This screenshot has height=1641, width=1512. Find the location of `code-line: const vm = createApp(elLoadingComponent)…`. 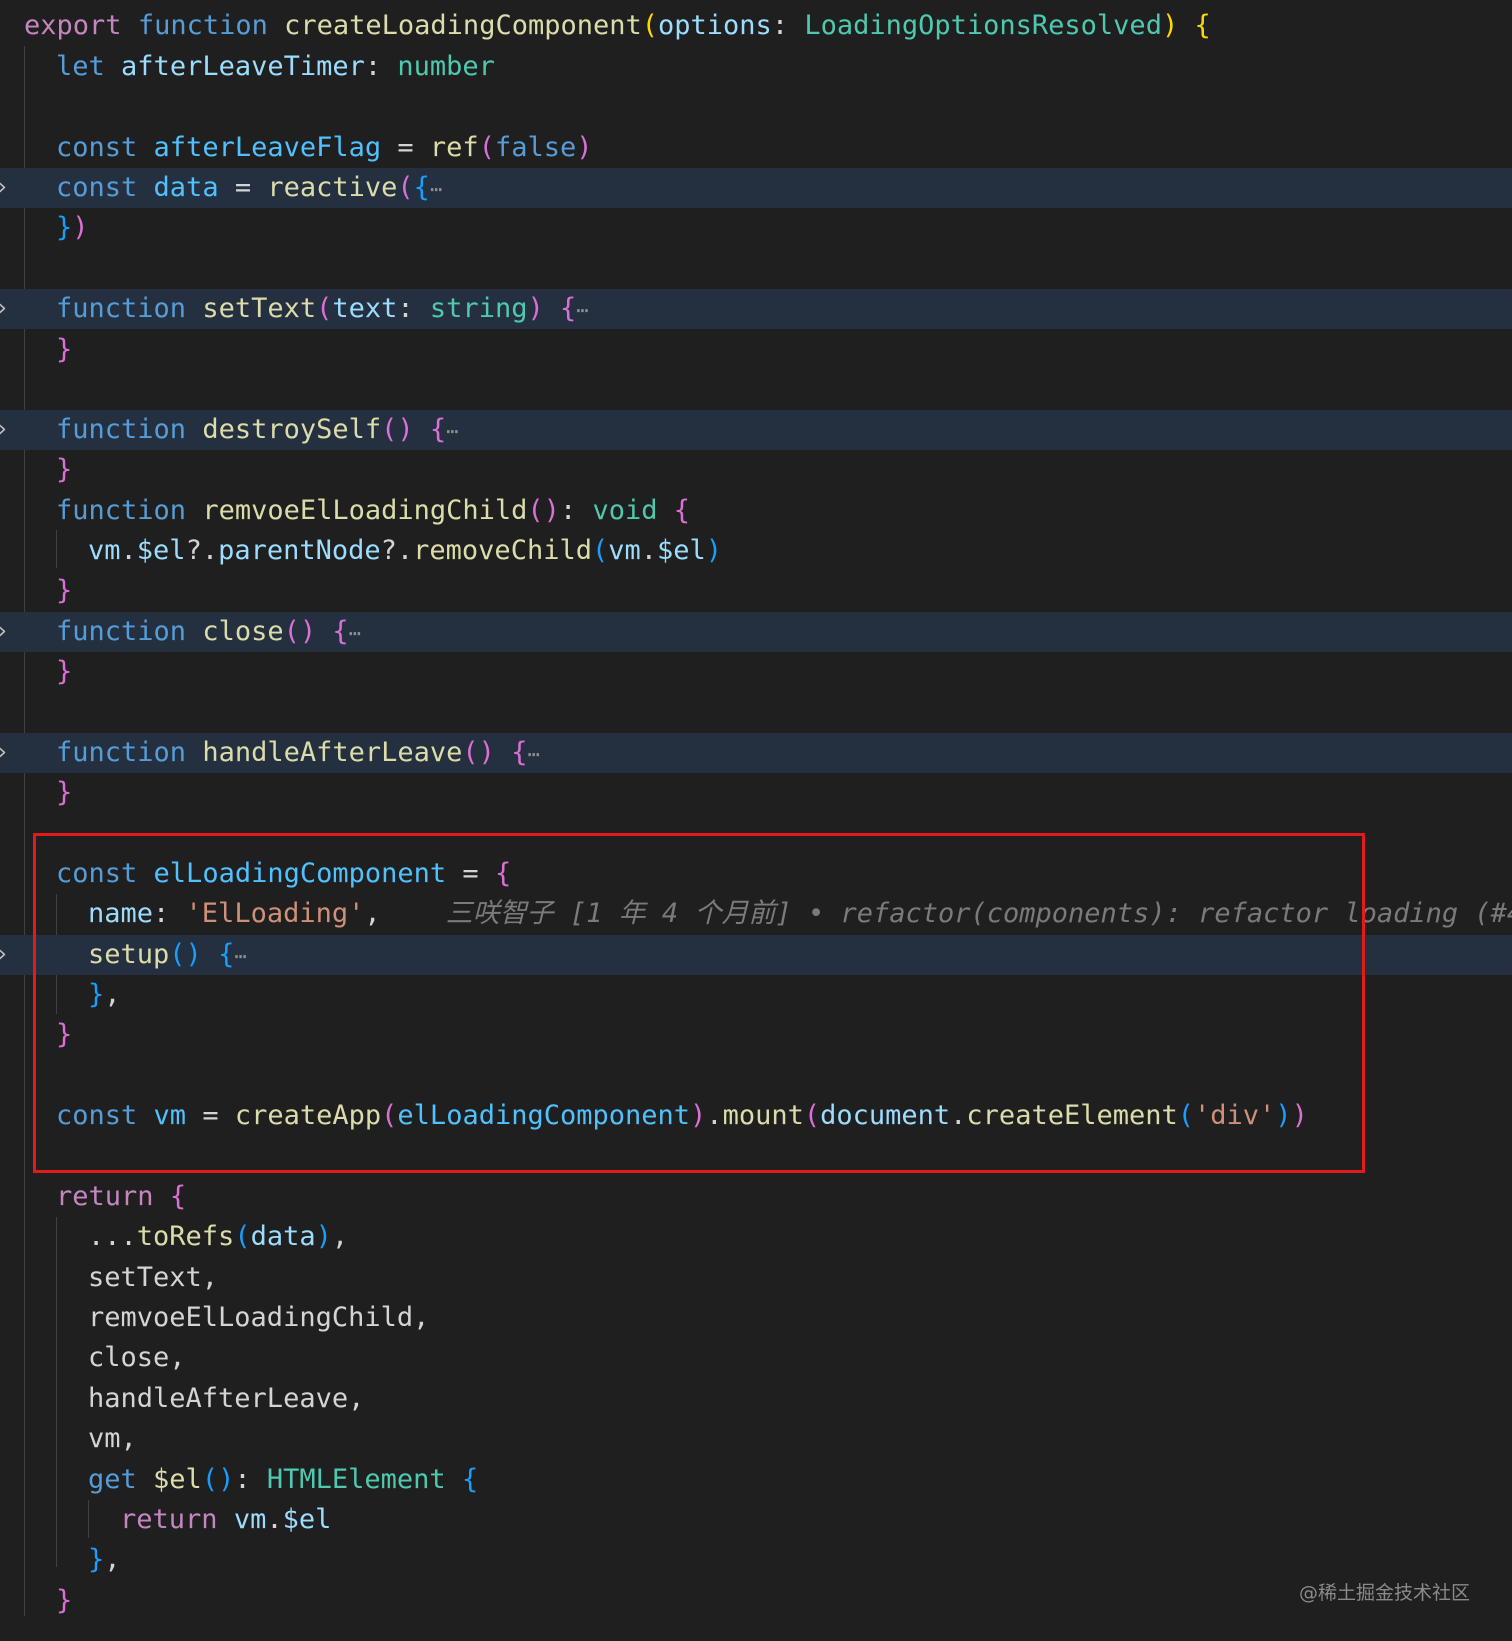

code-line: const vm = createApp(elLoadingComponent)… is located at coordinates (756, 1116).